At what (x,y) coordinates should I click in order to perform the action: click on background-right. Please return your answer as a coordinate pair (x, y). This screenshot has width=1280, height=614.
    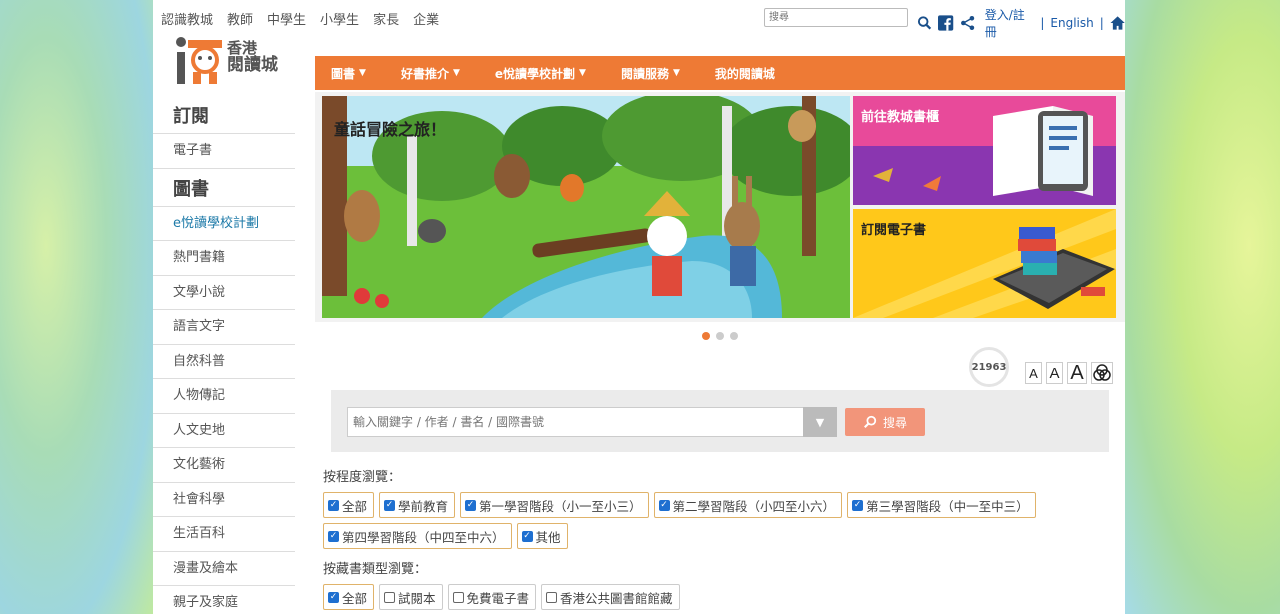
    Looking at the image, I should click on (1202, 307).